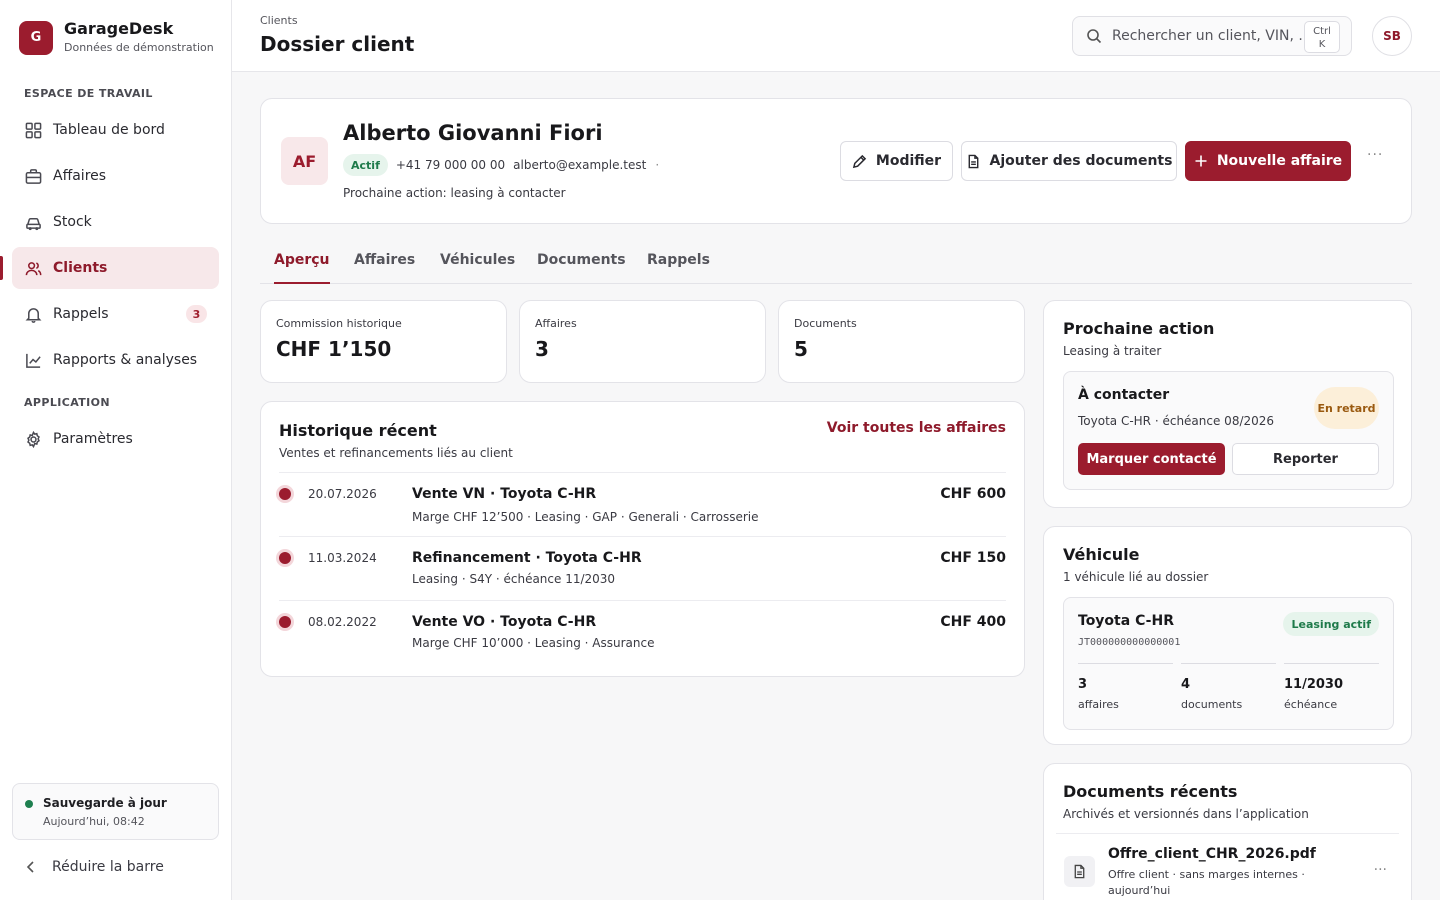 This screenshot has width=1440, height=900. Describe the element at coordinates (1126, 621) in the screenshot. I see `vehicle-name: Toyota C-HR` at that location.